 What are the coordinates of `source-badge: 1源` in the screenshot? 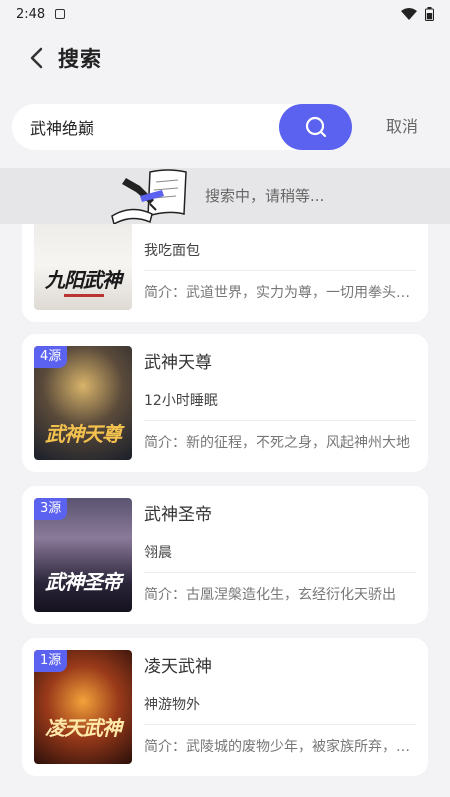 It's located at (51, 661).